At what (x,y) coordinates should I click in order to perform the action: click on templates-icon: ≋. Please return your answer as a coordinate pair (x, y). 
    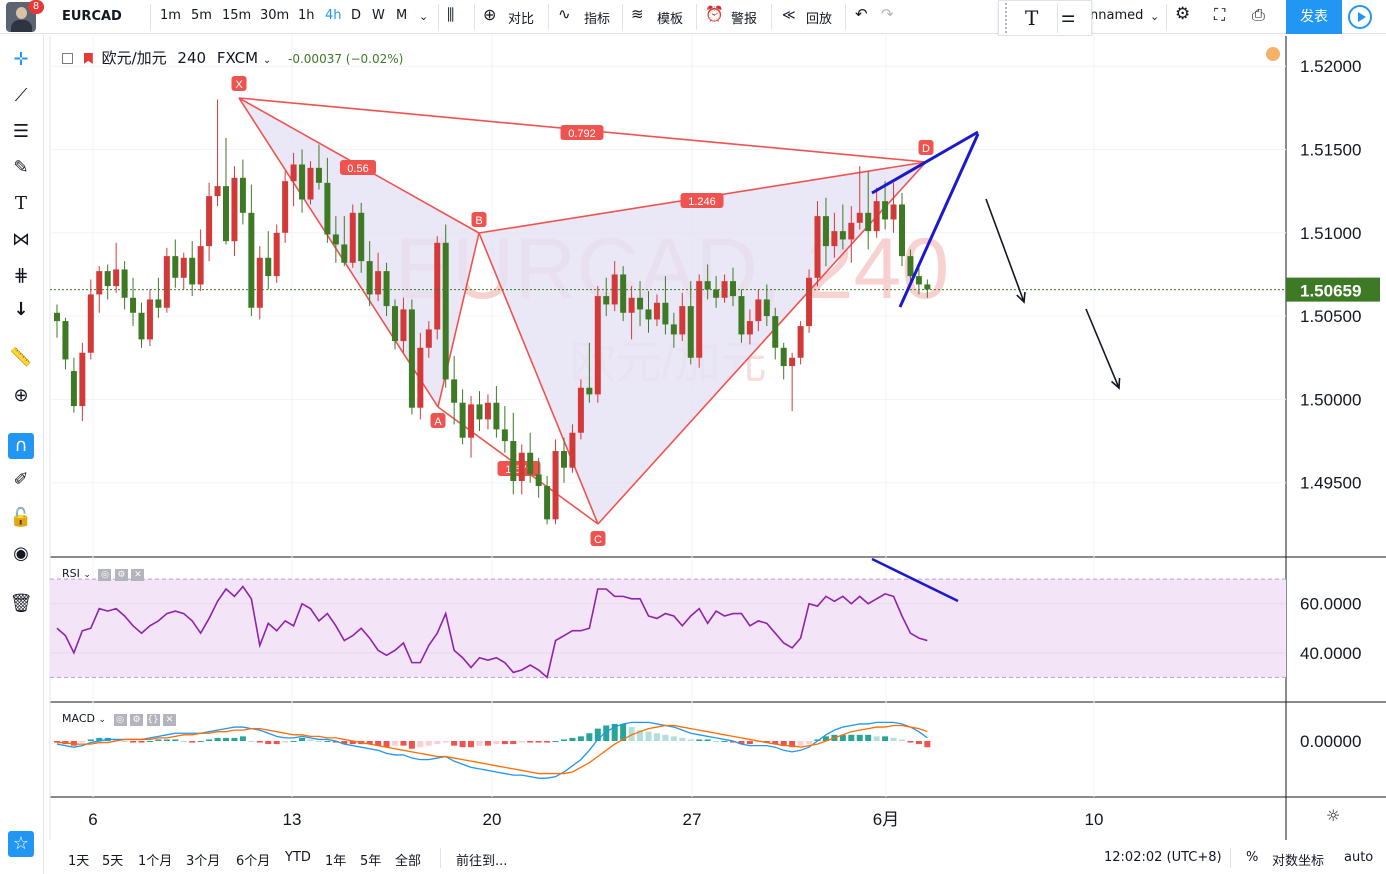
    Looking at the image, I should click on (637, 14).